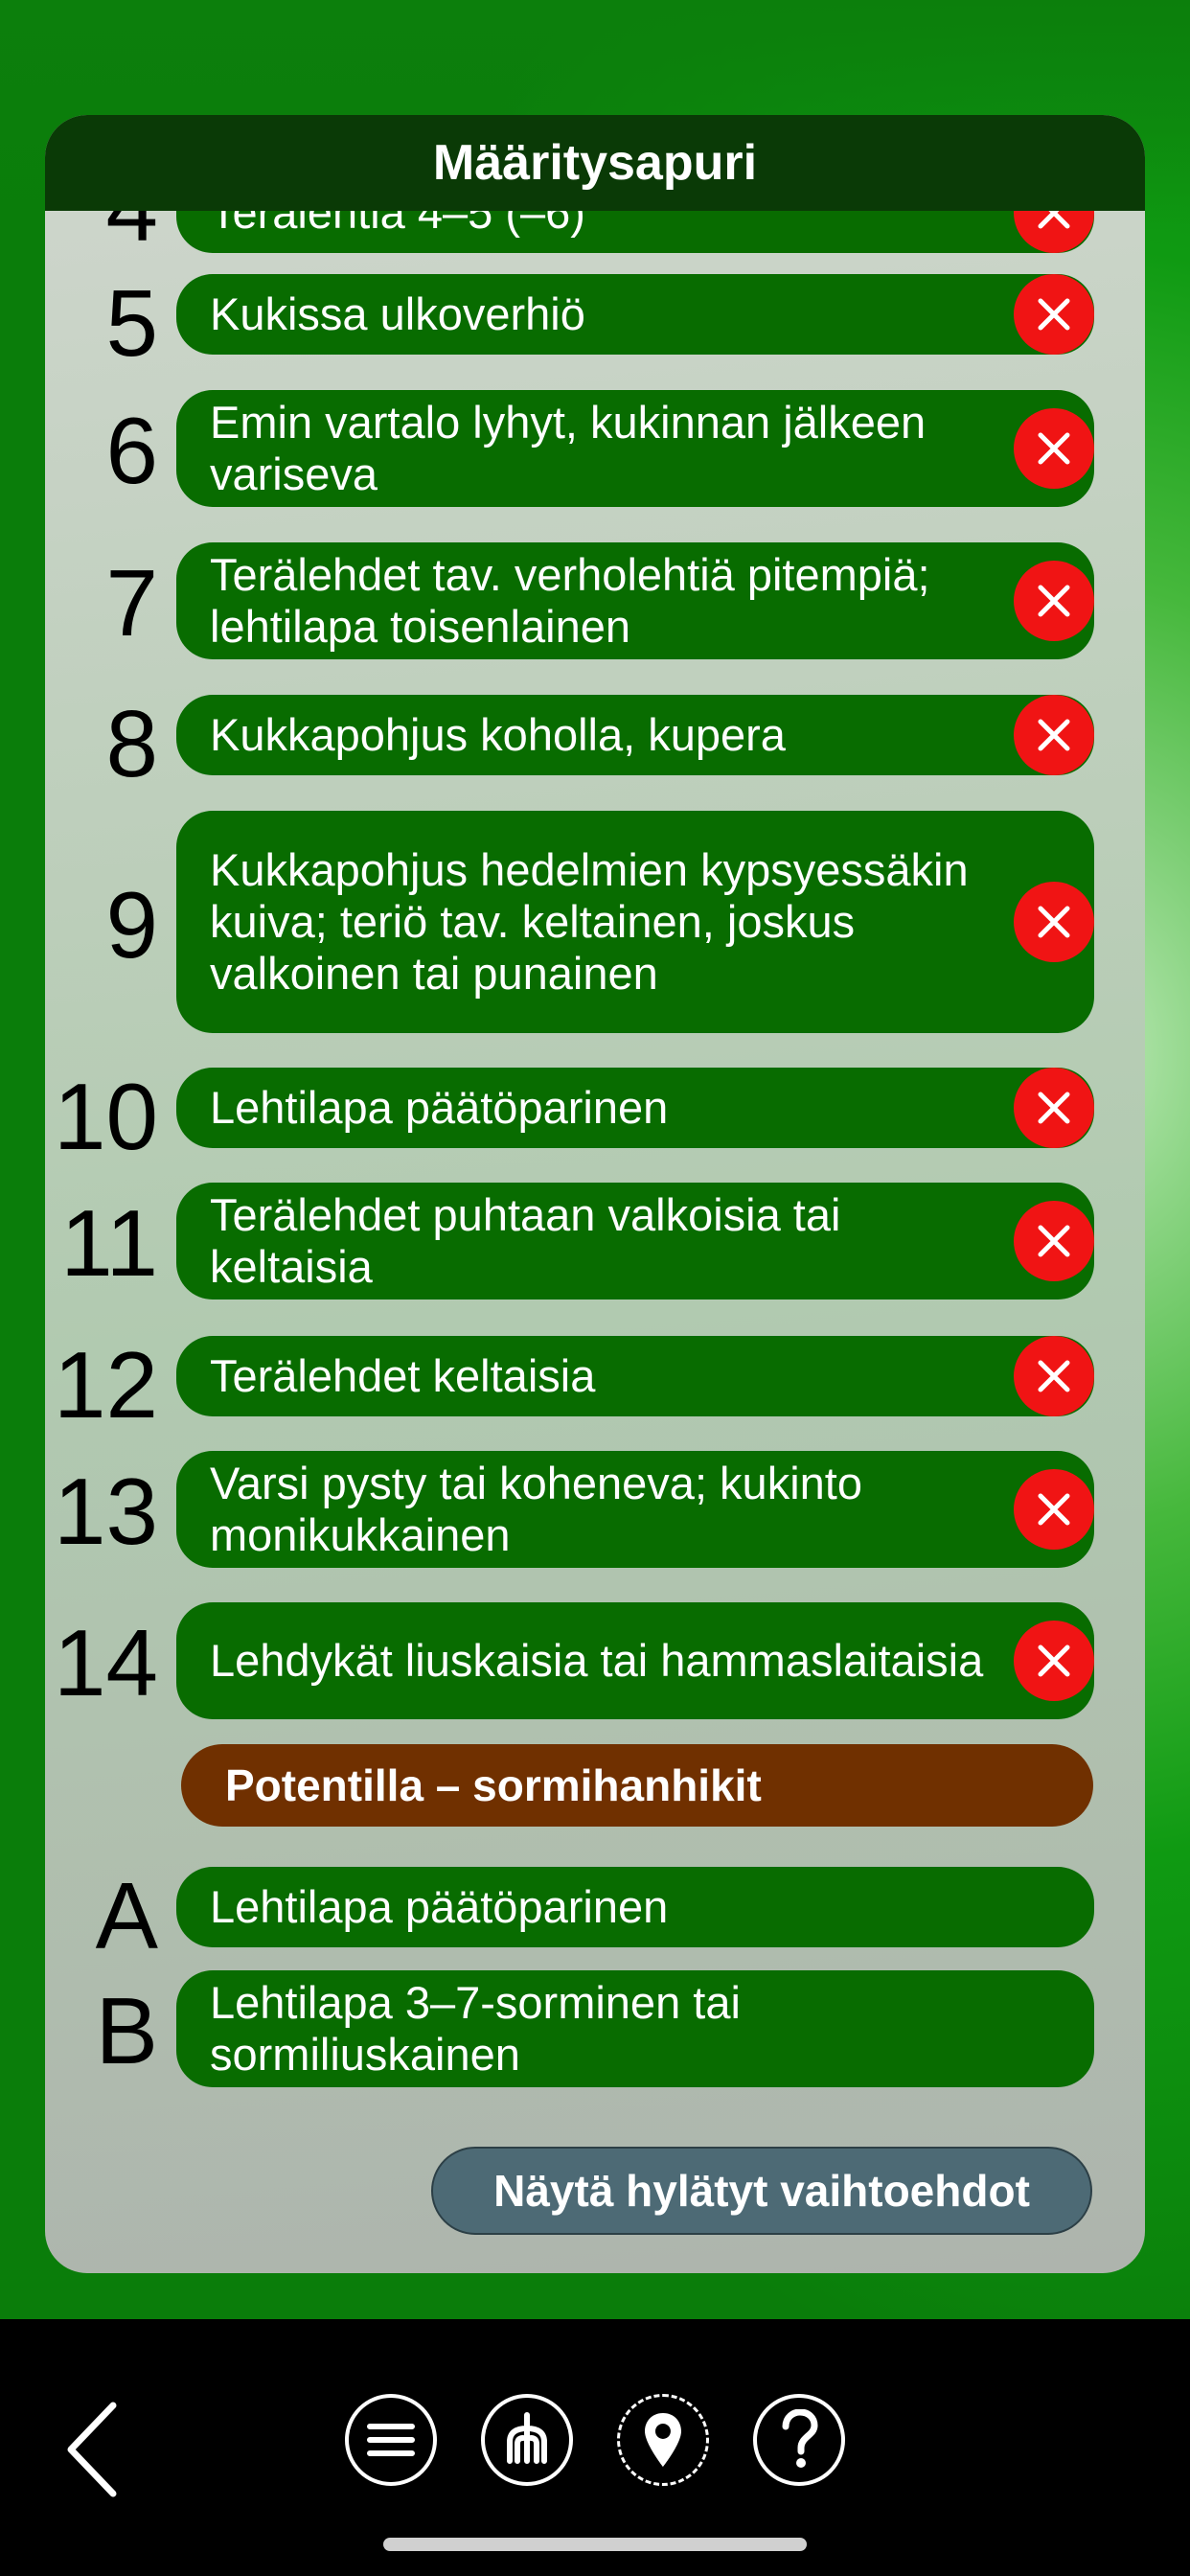 The image size is (1190, 2576). I want to click on help-icon, so click(800, 2438).